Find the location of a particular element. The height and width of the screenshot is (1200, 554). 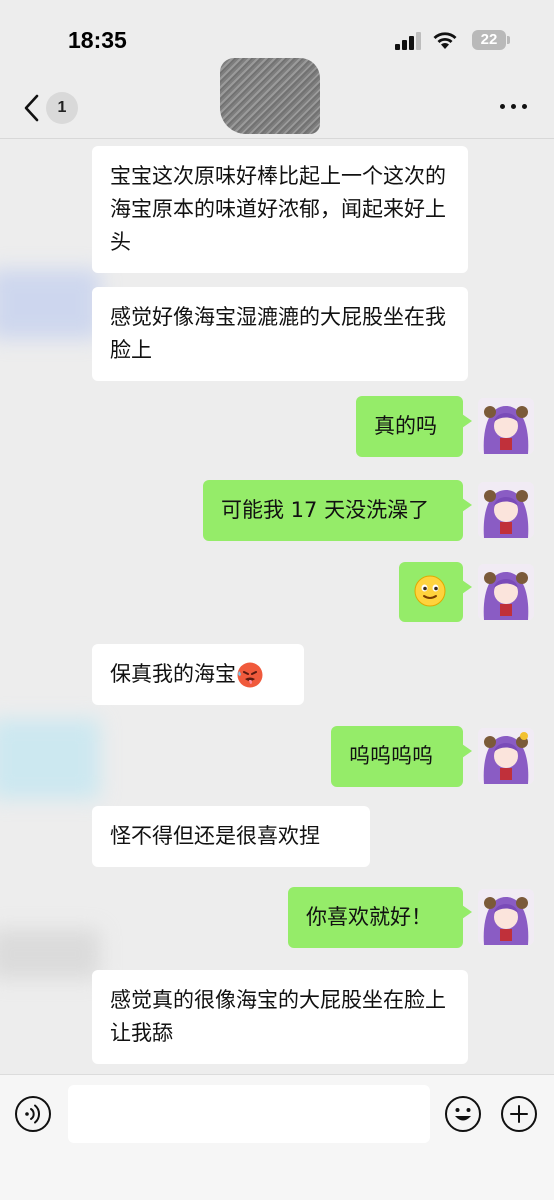

message-text: 感觉真的很像海宝的大屁股坐在脸上让我舔 is located at coordinates (278, 1016).